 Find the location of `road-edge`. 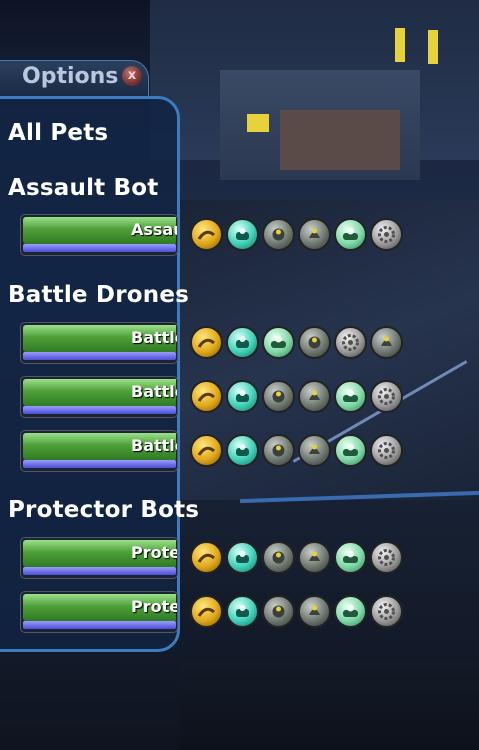

road-edge is located at coordinates (329, 705).